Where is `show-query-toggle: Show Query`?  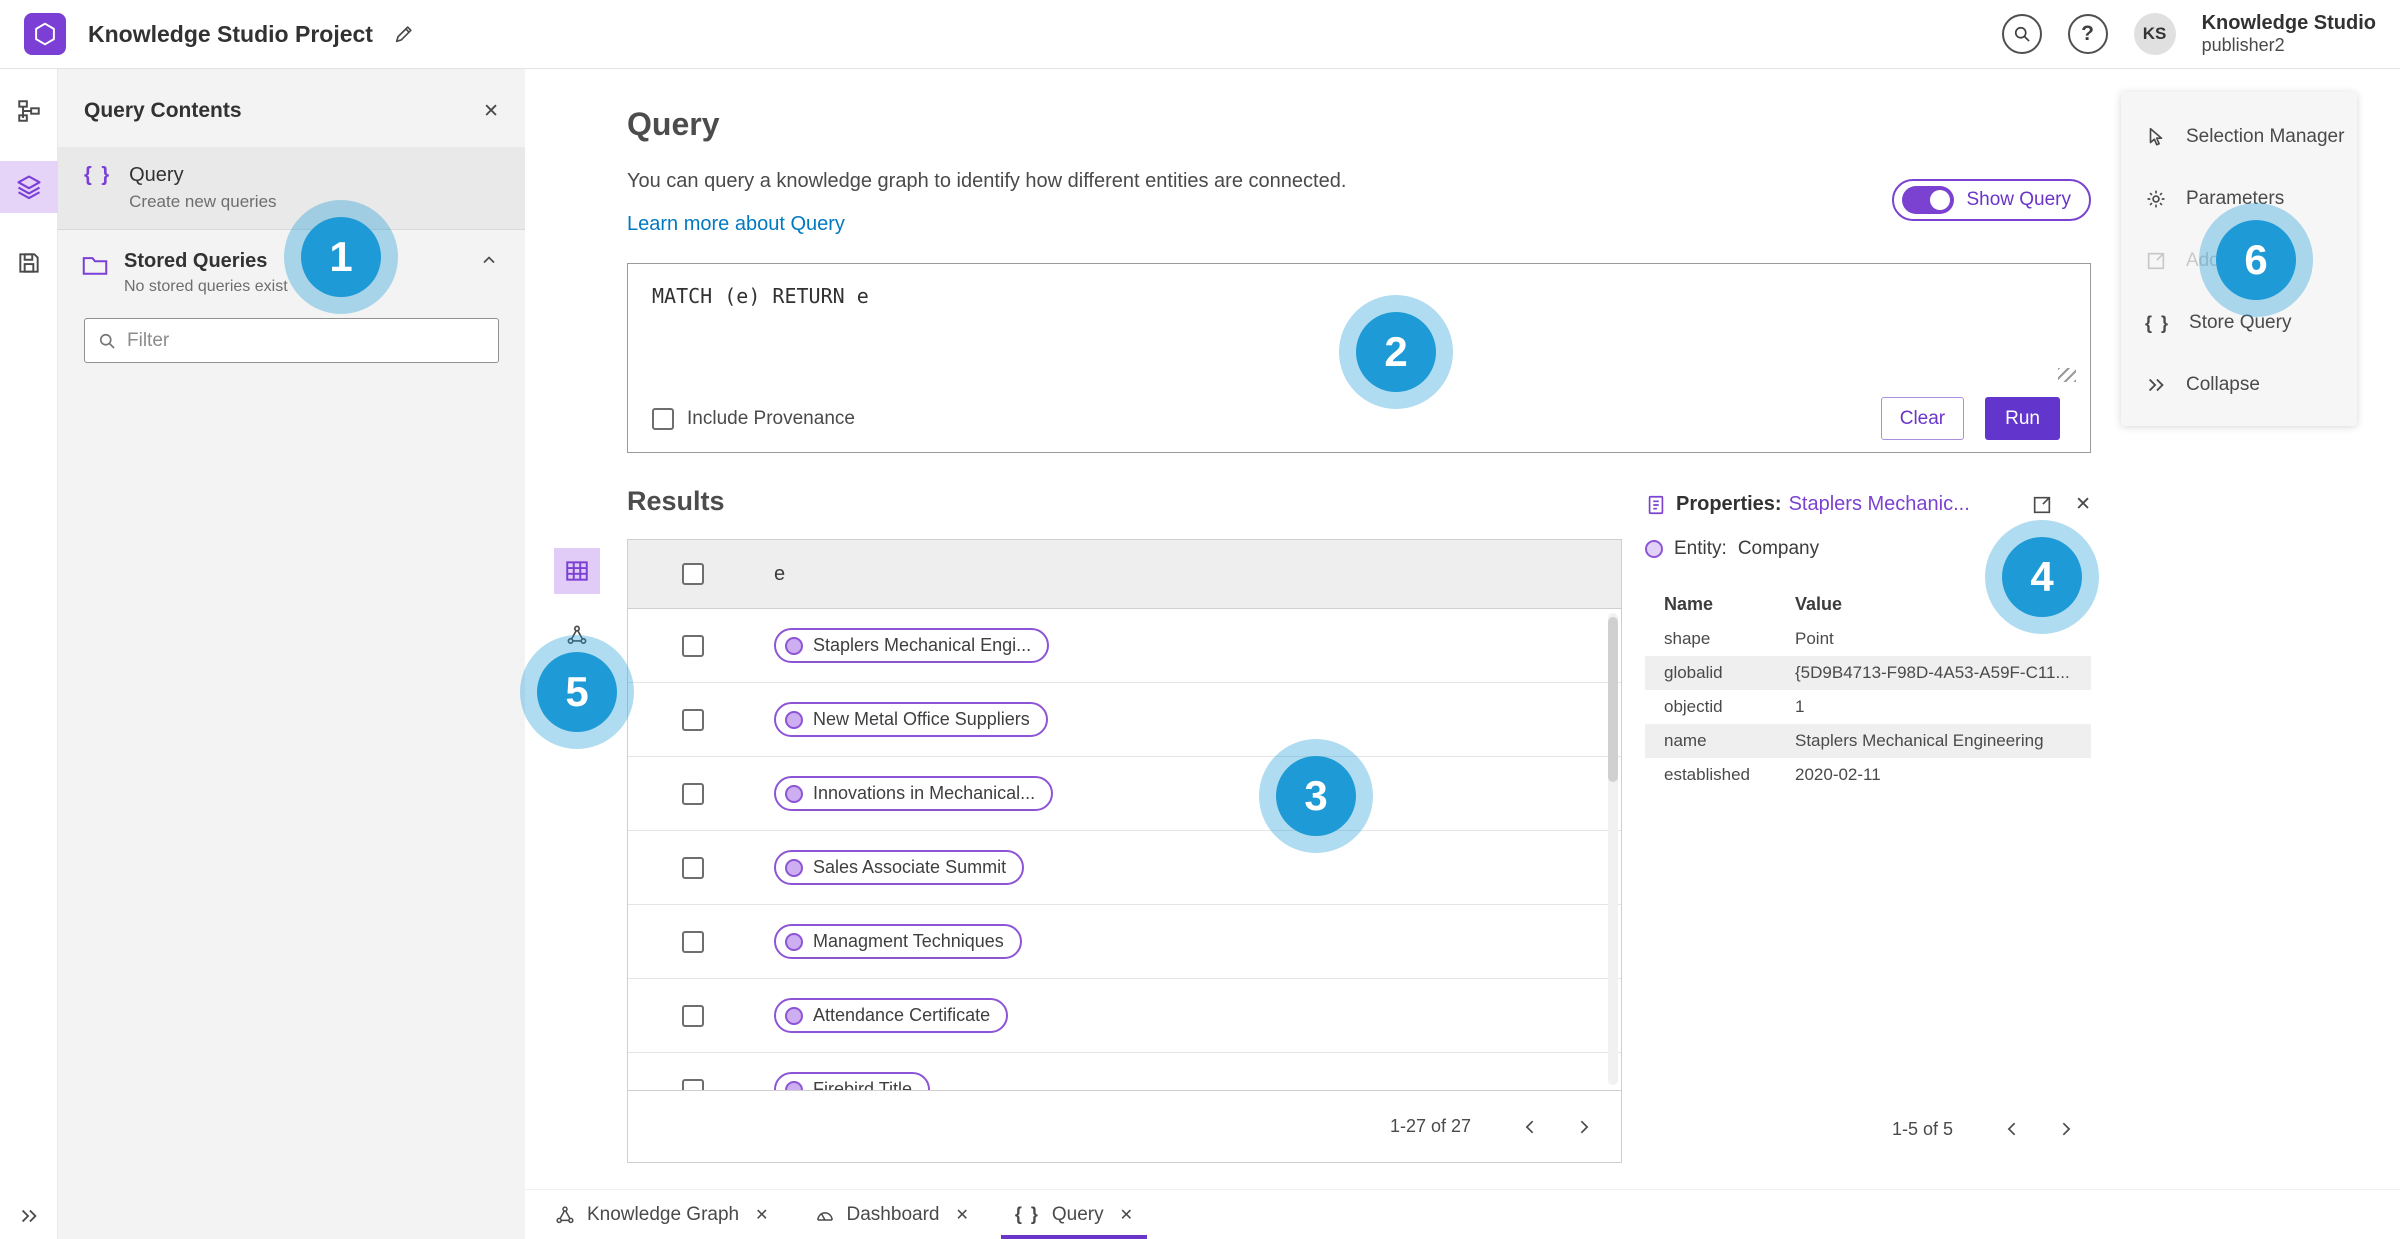
show-query-toggle: Show Query is located at coordinates (1991, 200).